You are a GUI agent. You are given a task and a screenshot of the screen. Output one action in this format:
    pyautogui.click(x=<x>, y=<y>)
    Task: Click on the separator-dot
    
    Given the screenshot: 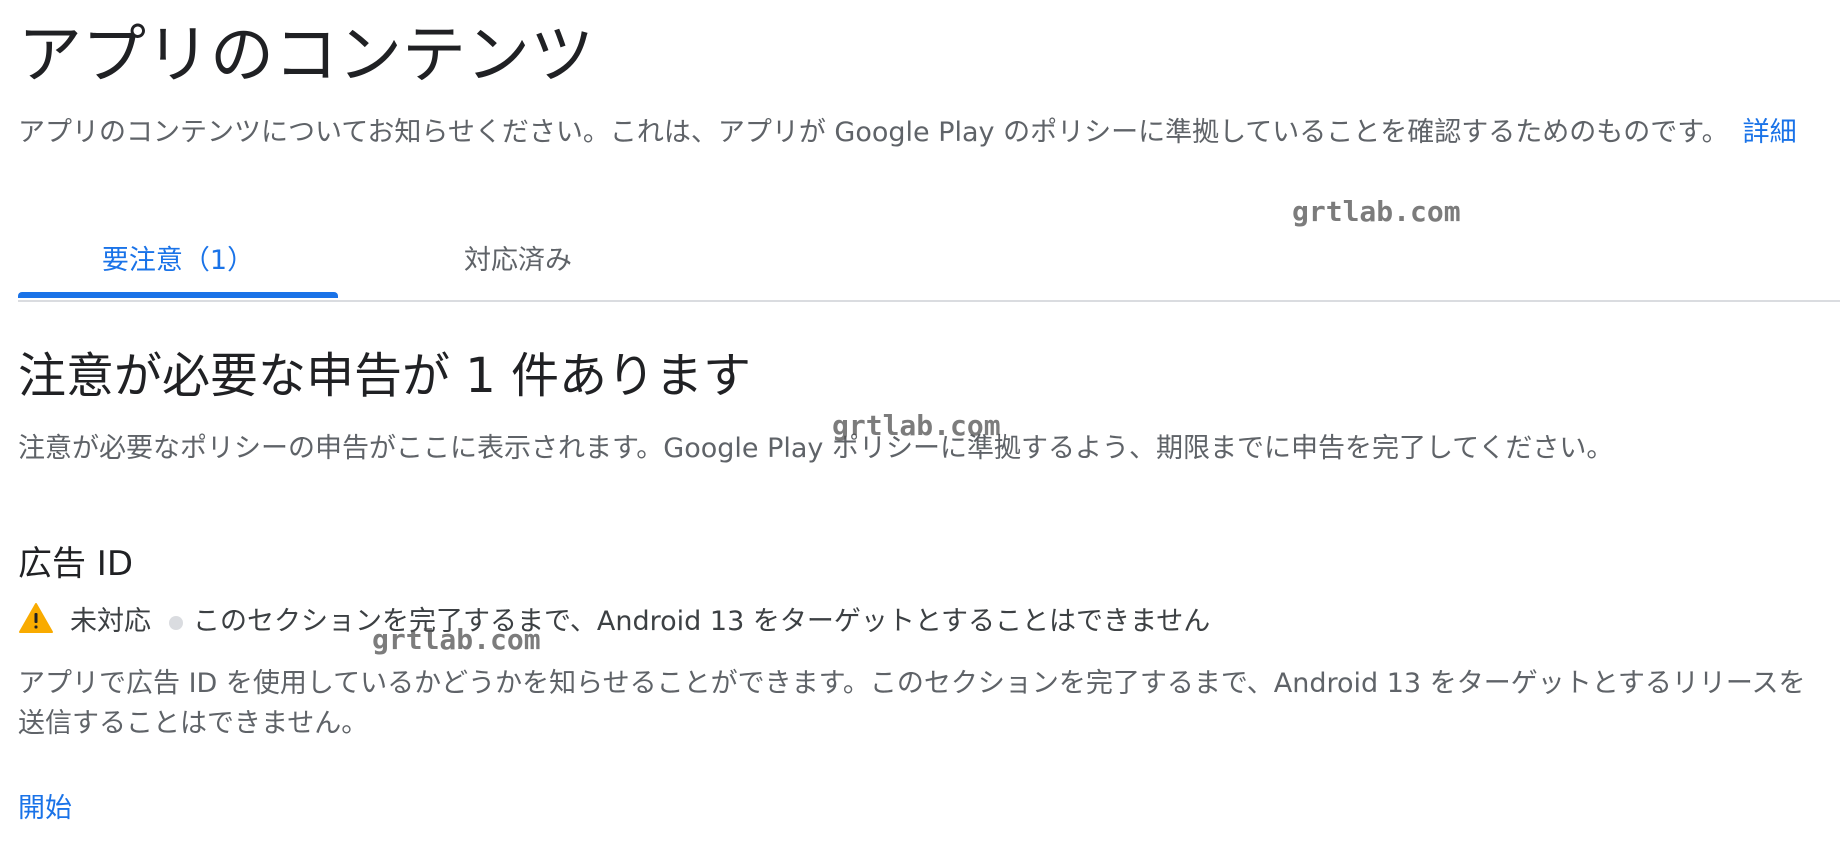 What is the action you would take?
    pyautogui.click(x=176, y=623)
    